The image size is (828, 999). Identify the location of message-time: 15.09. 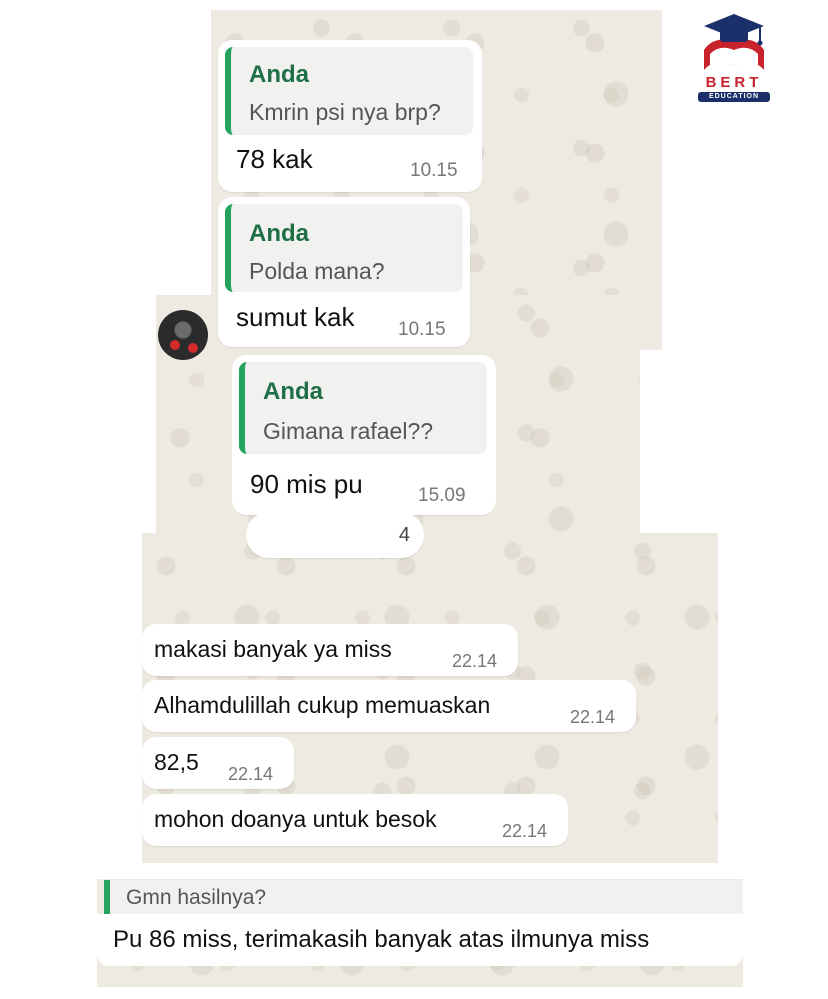
(442, 495).